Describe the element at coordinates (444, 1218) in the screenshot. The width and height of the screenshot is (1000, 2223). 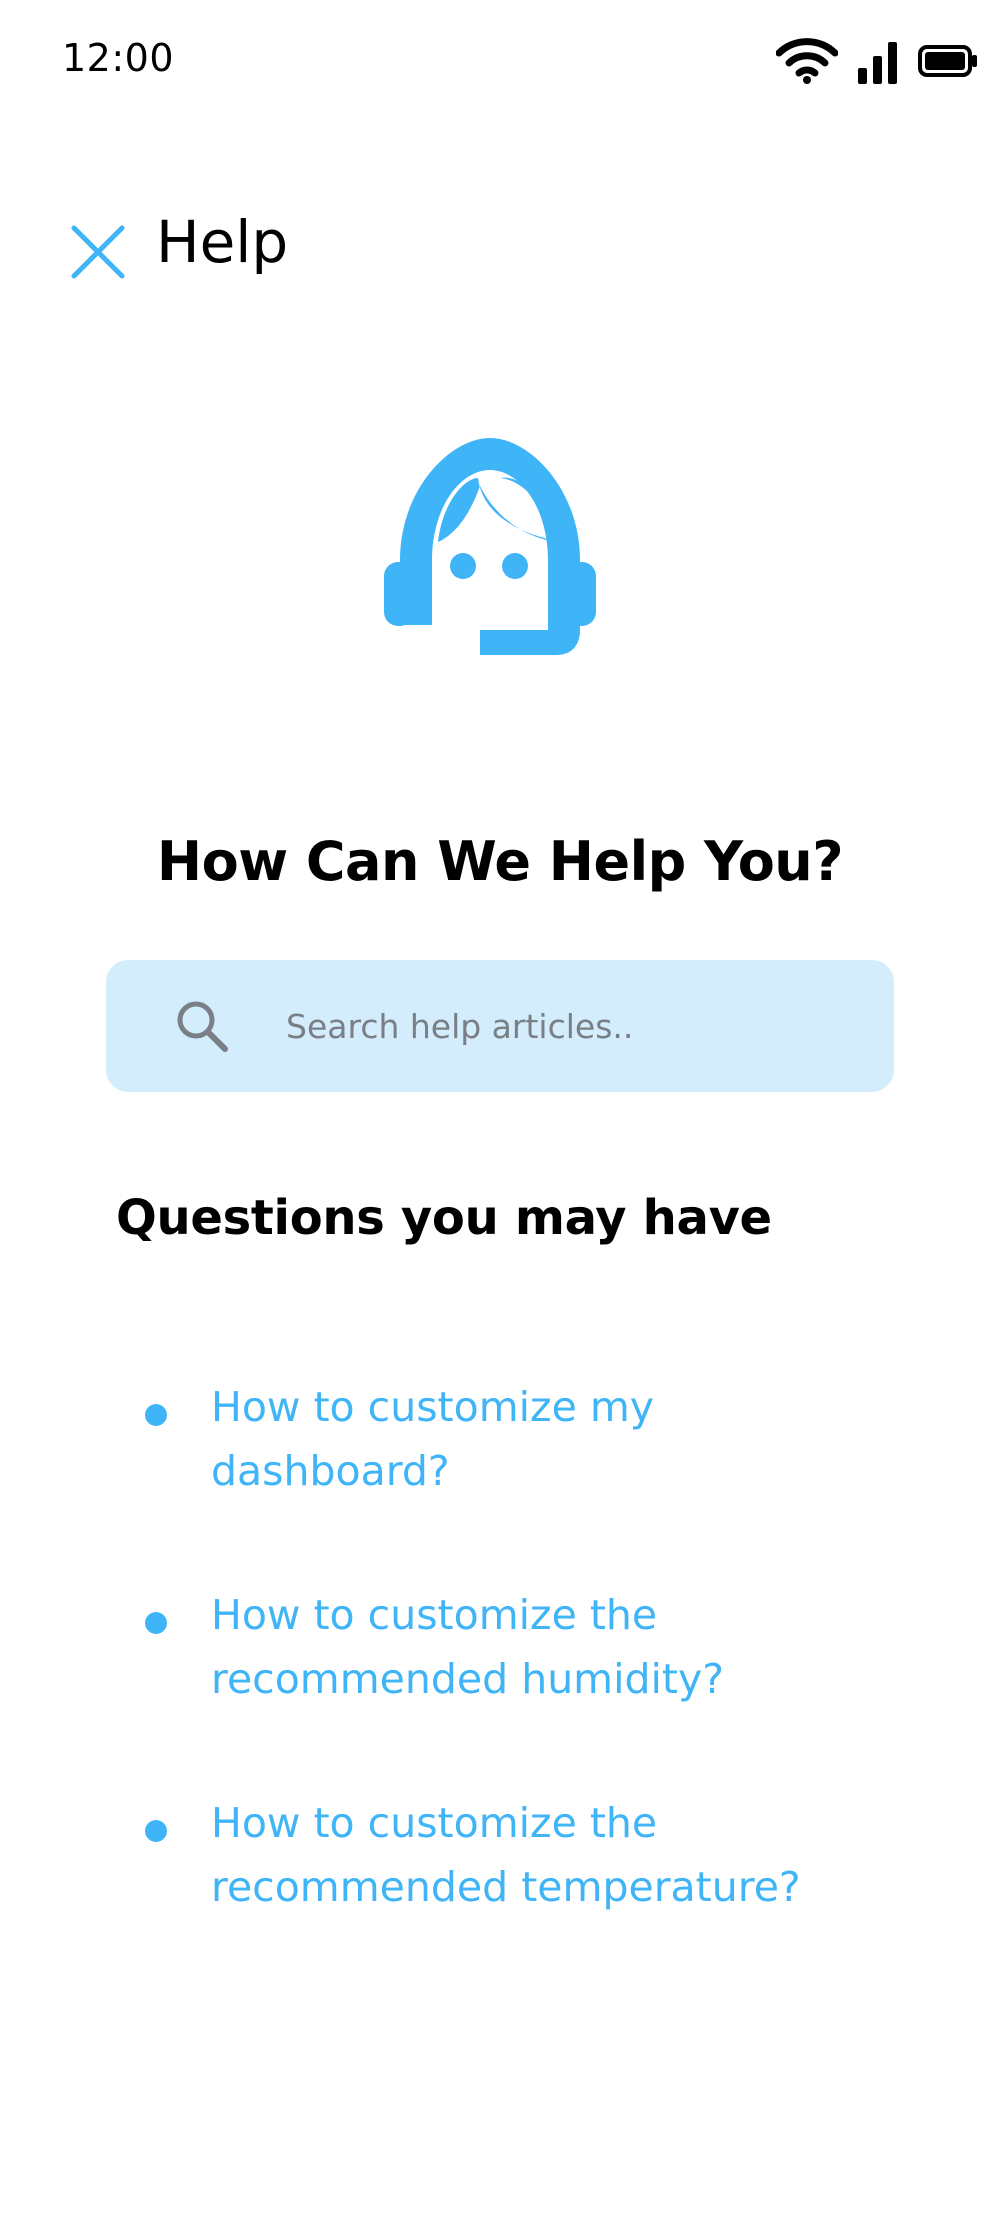
I see `questions-section-title: Questions you may have` at that location.